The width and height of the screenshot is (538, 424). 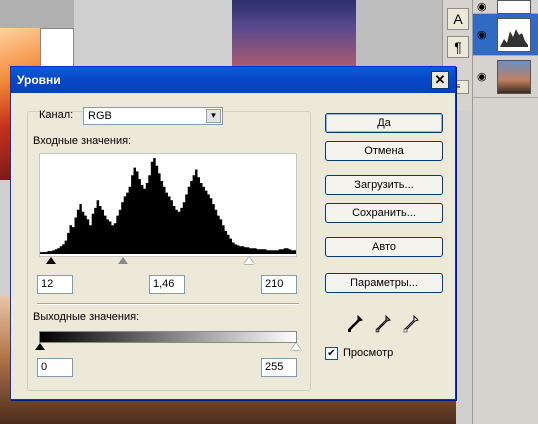 What do you see at coordinates (514, 35) in the screenshot?
I see `layer-thumbnail-levels` at bounding box center [514, 35].